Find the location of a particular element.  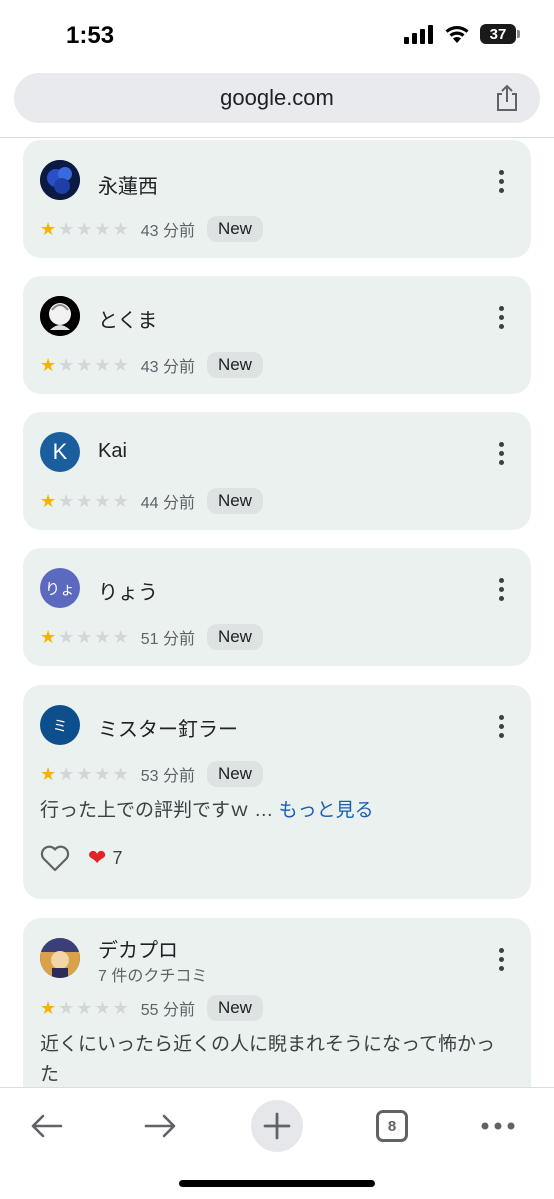

review-time: 44 分前 is located at coordinates (167, 503).